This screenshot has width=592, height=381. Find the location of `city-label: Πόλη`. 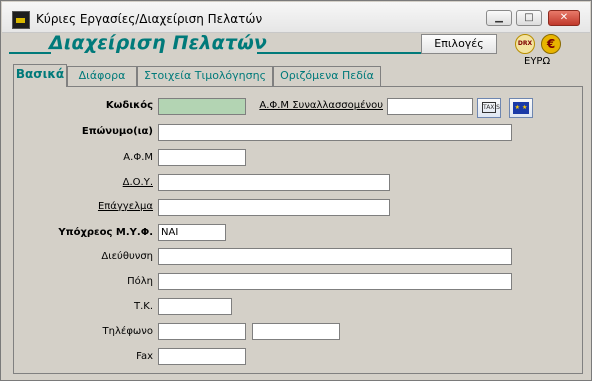

city-label: Πόλη is located at coordinates (140, 281).